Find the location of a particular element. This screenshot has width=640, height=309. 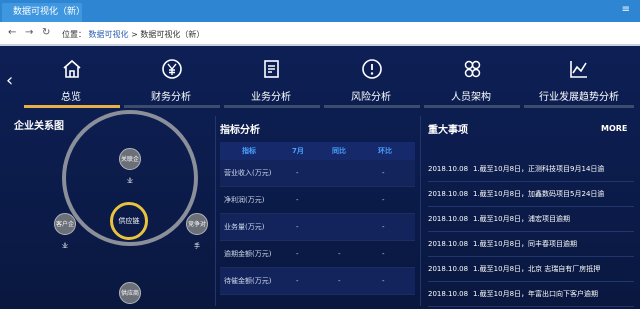

menu-icon: ≡ is located at coordinates (626, 9).